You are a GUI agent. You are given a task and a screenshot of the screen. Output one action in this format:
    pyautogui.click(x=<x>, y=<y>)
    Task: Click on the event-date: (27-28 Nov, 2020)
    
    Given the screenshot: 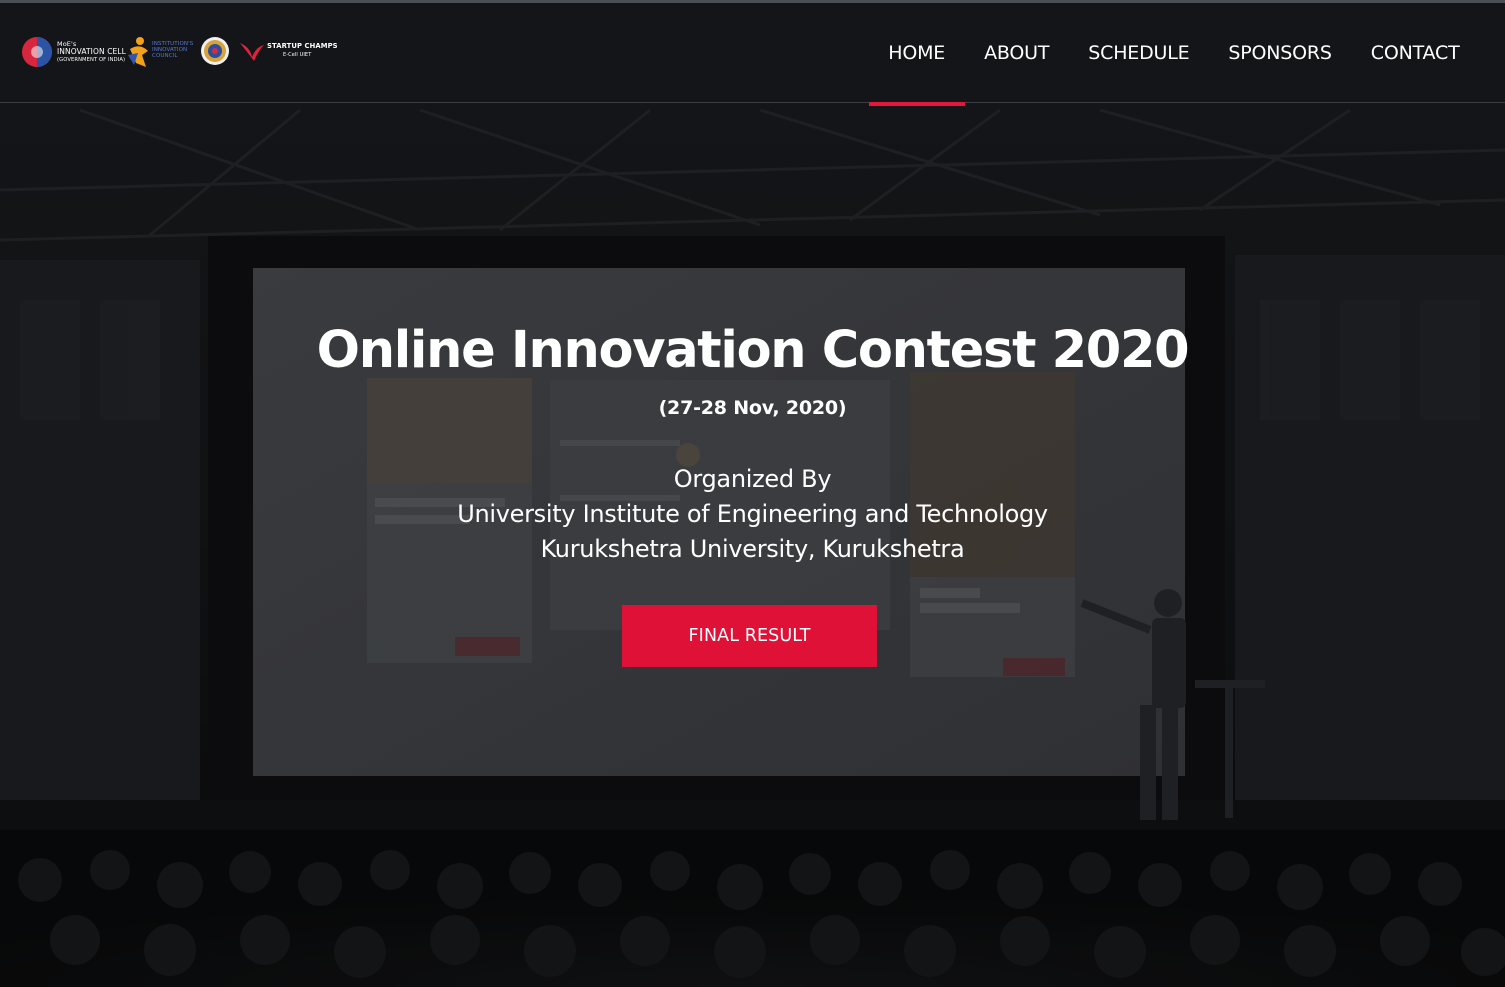 What is the action you would take?
    pyautogui.click(x=752, y=408)
    